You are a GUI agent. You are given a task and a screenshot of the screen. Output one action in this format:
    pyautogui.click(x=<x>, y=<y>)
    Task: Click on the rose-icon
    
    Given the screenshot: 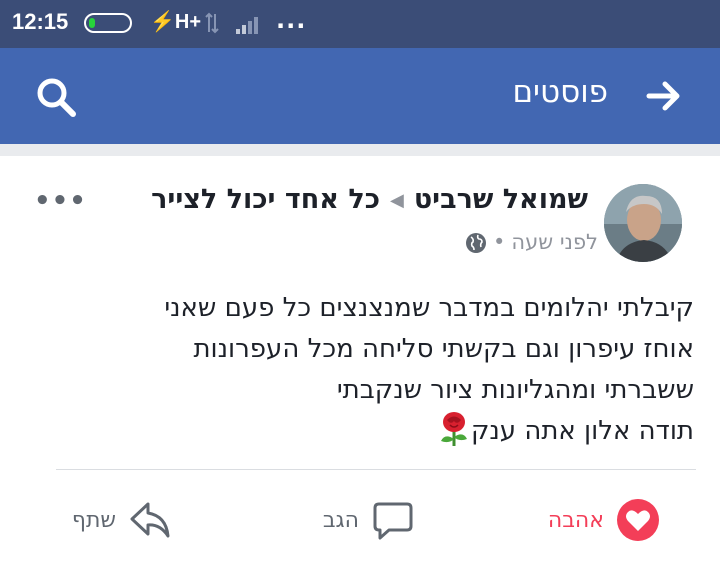 What is the action you would take?
    pyautogui.click(x=453, y=429)
    